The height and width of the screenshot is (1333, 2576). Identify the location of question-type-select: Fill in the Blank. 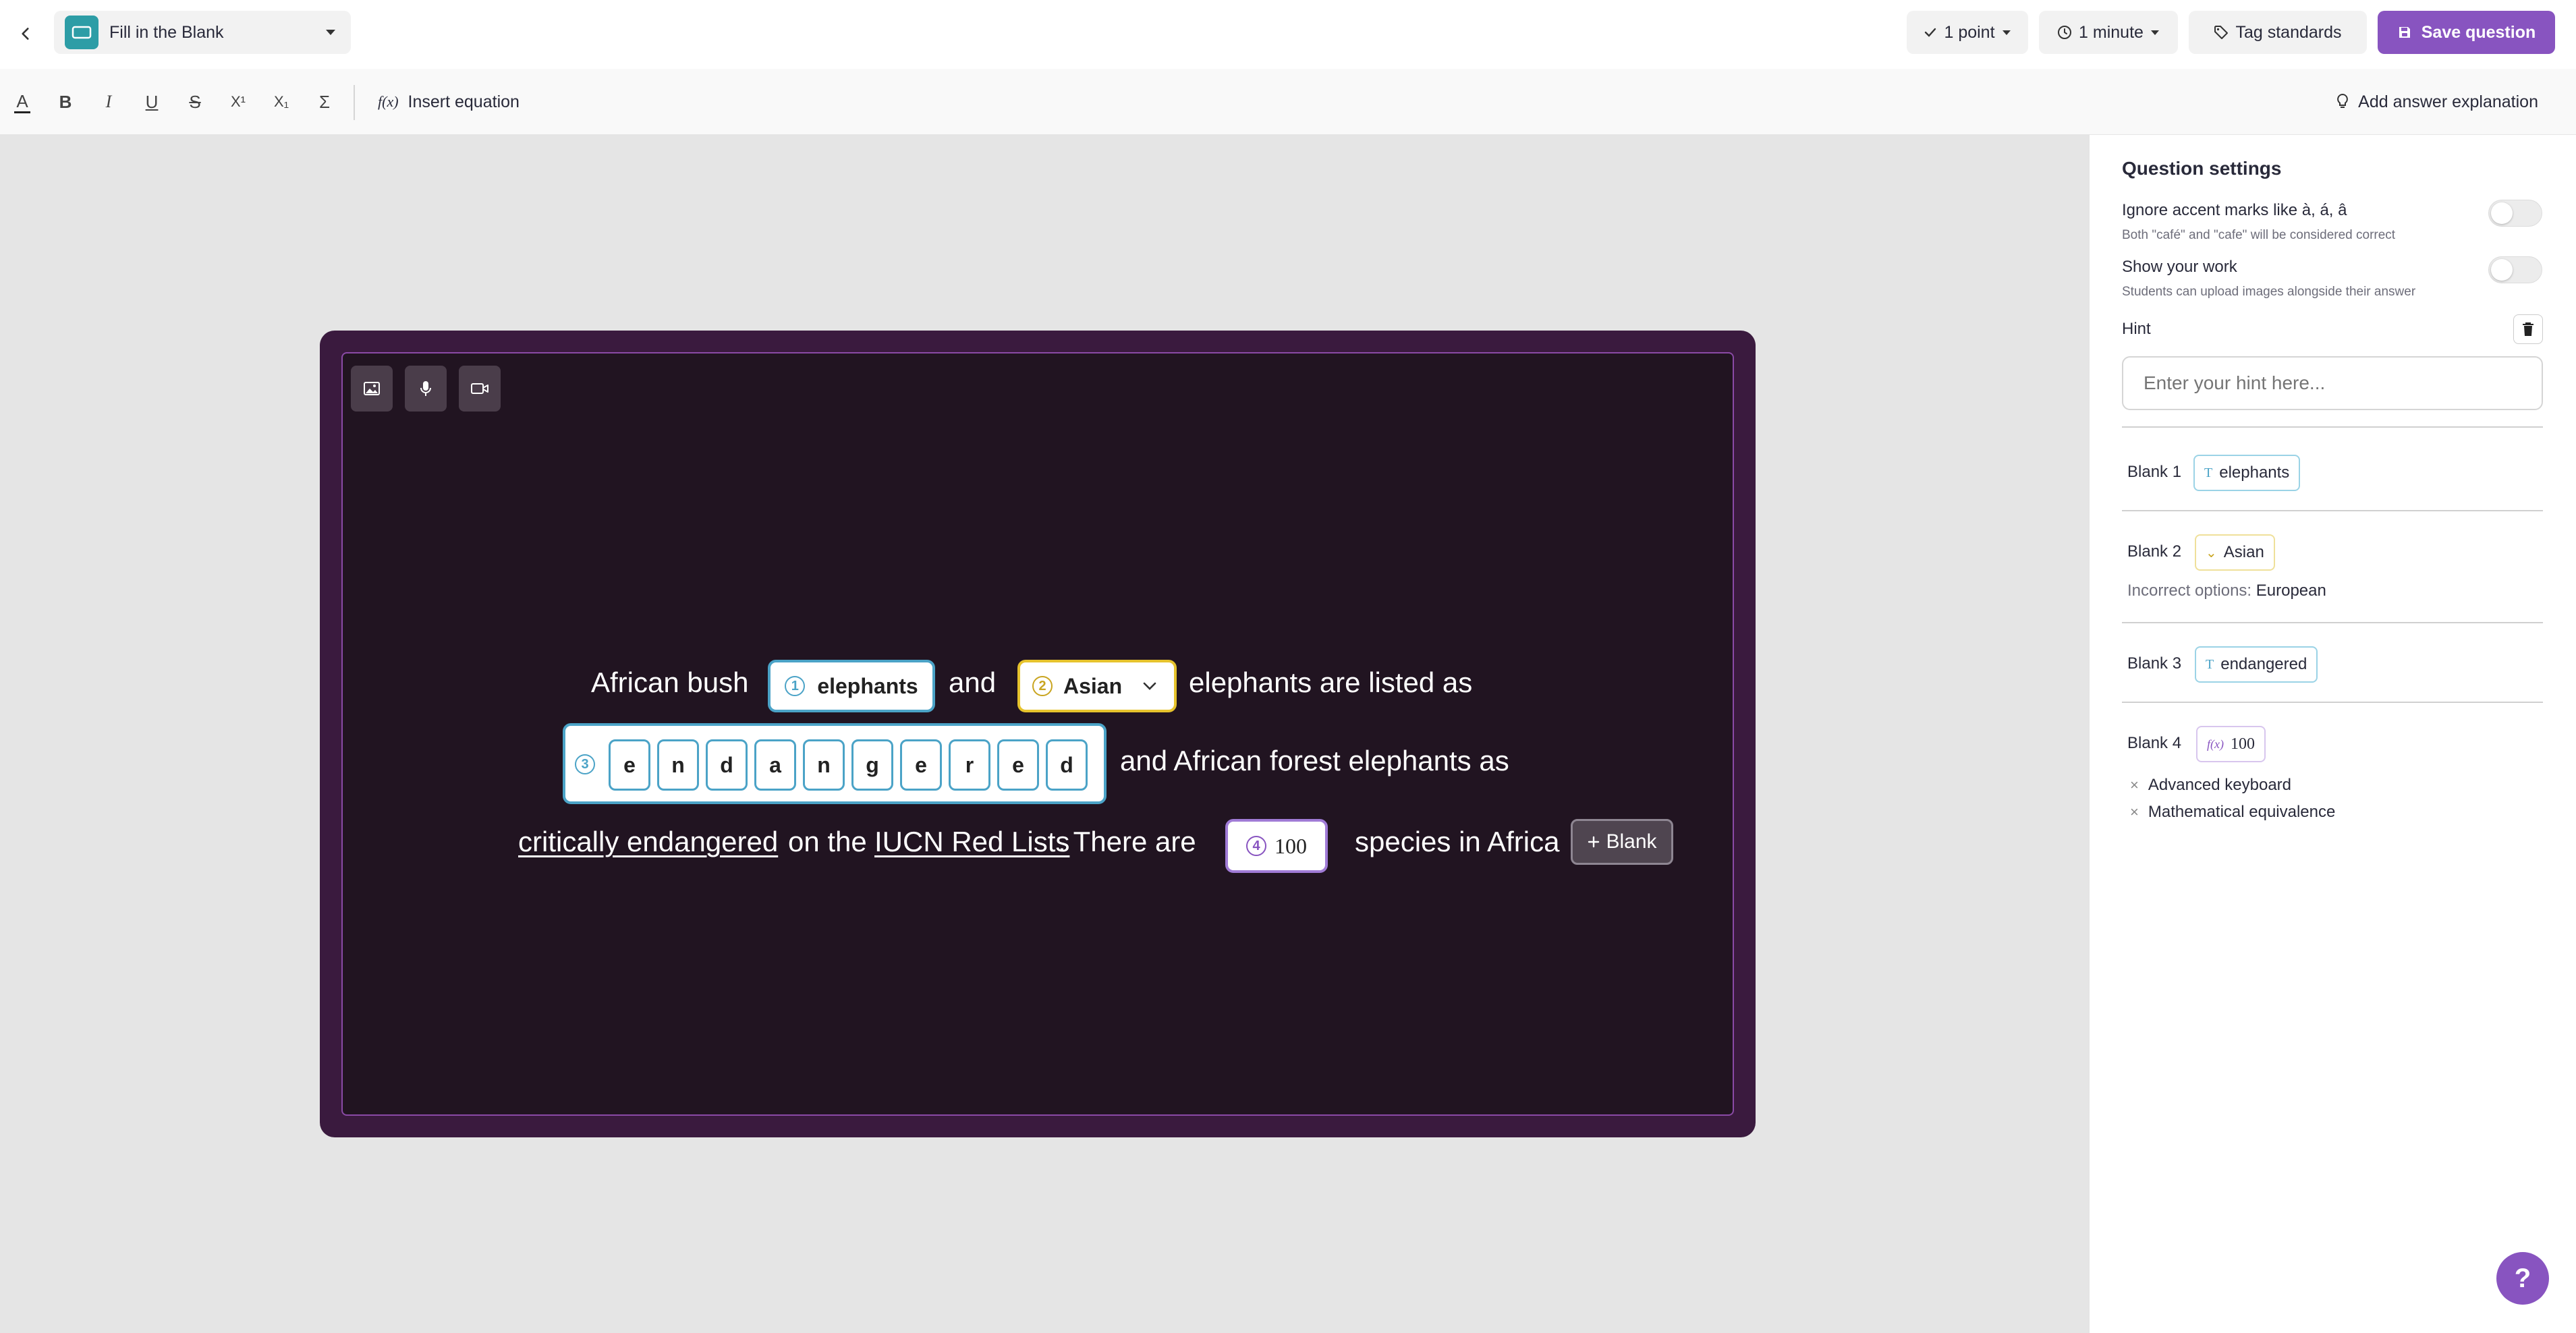
(202, 33).